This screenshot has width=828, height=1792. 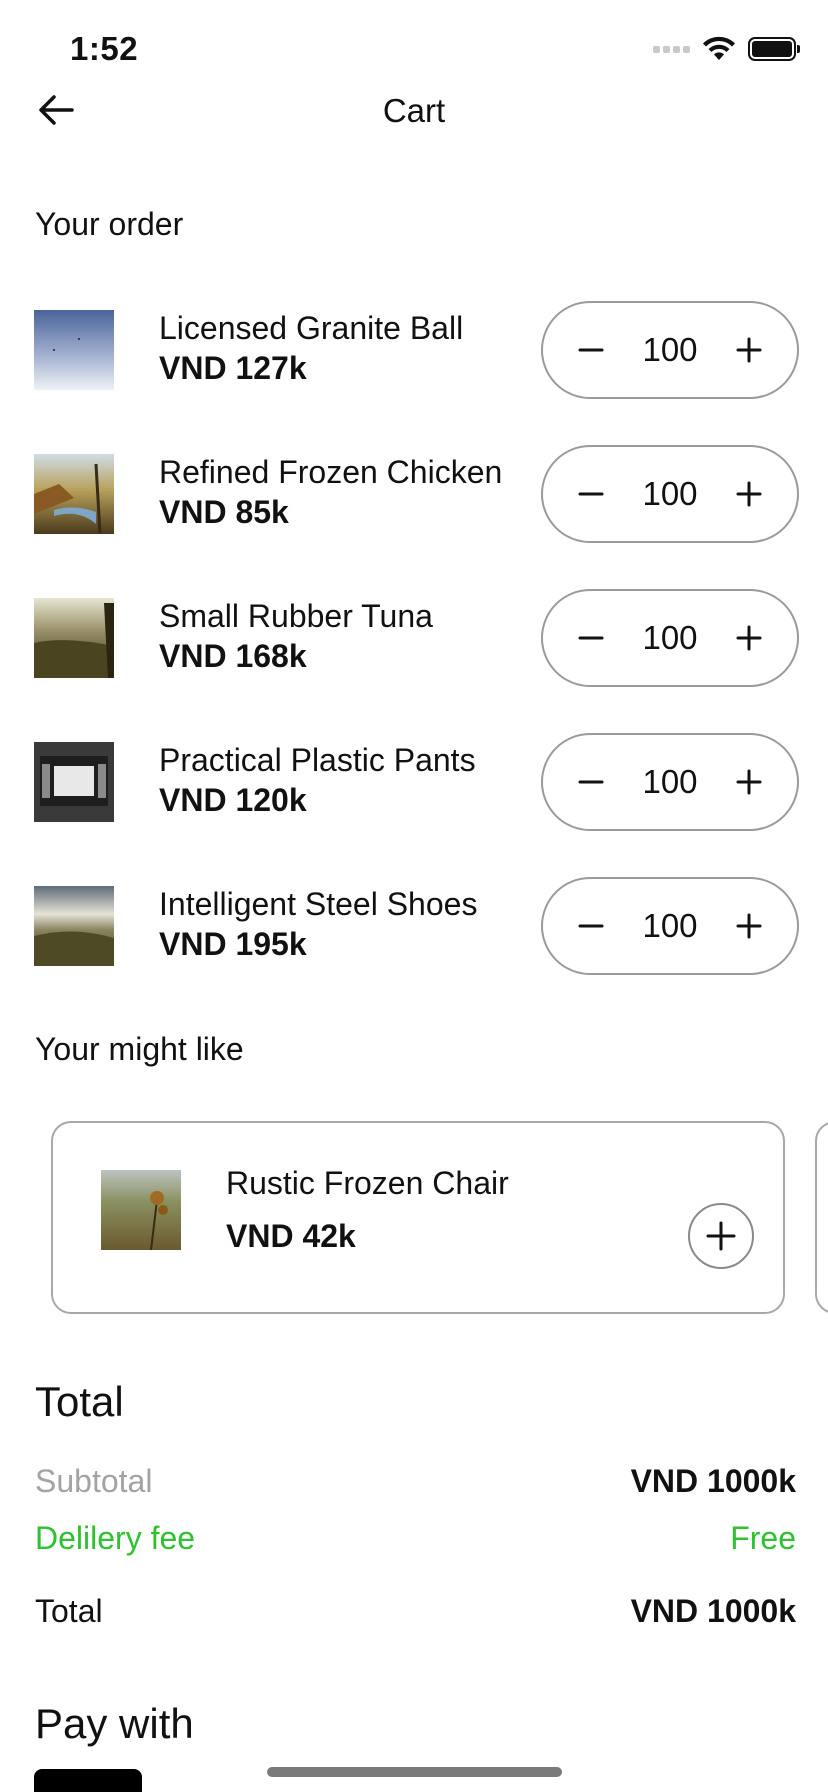 I want to click on subtotal-value: VND 1000k, so click(x=713, y=1481).